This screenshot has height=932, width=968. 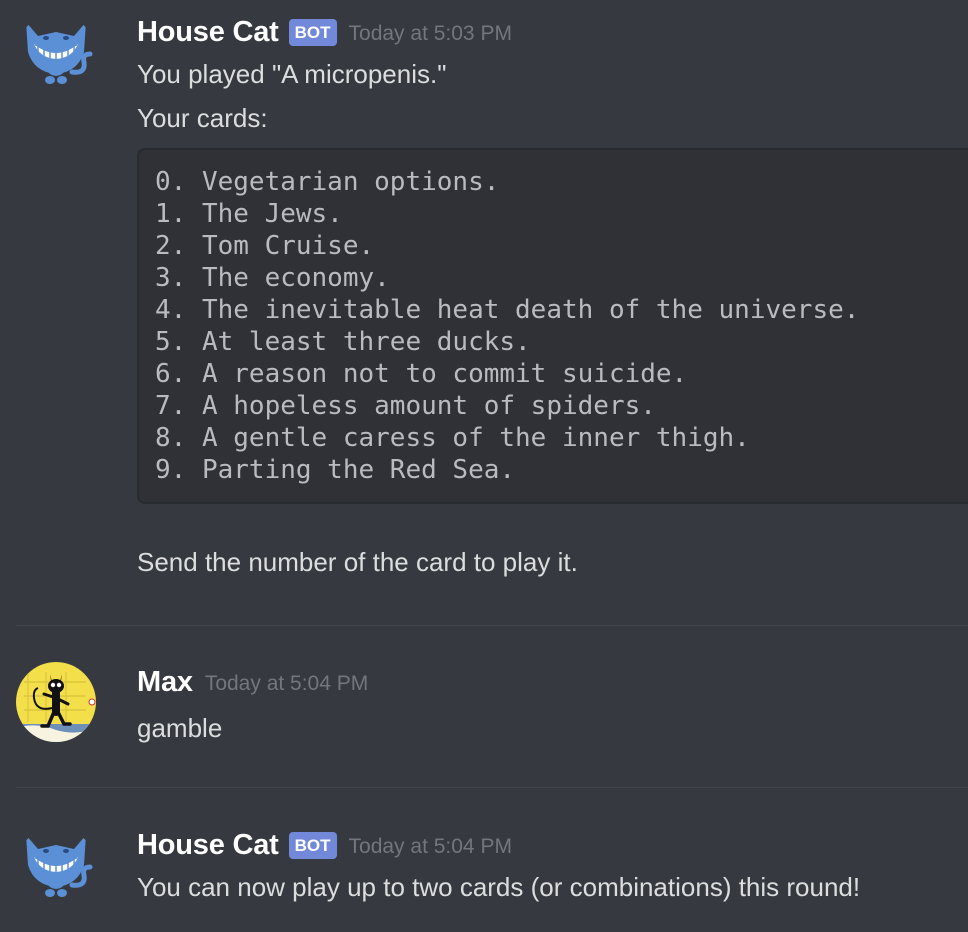 What do you see at coordinates (343, 342) in the screenshot?
I see `card-line: 5. At least three ducks.` at bounding box center [343, 342].